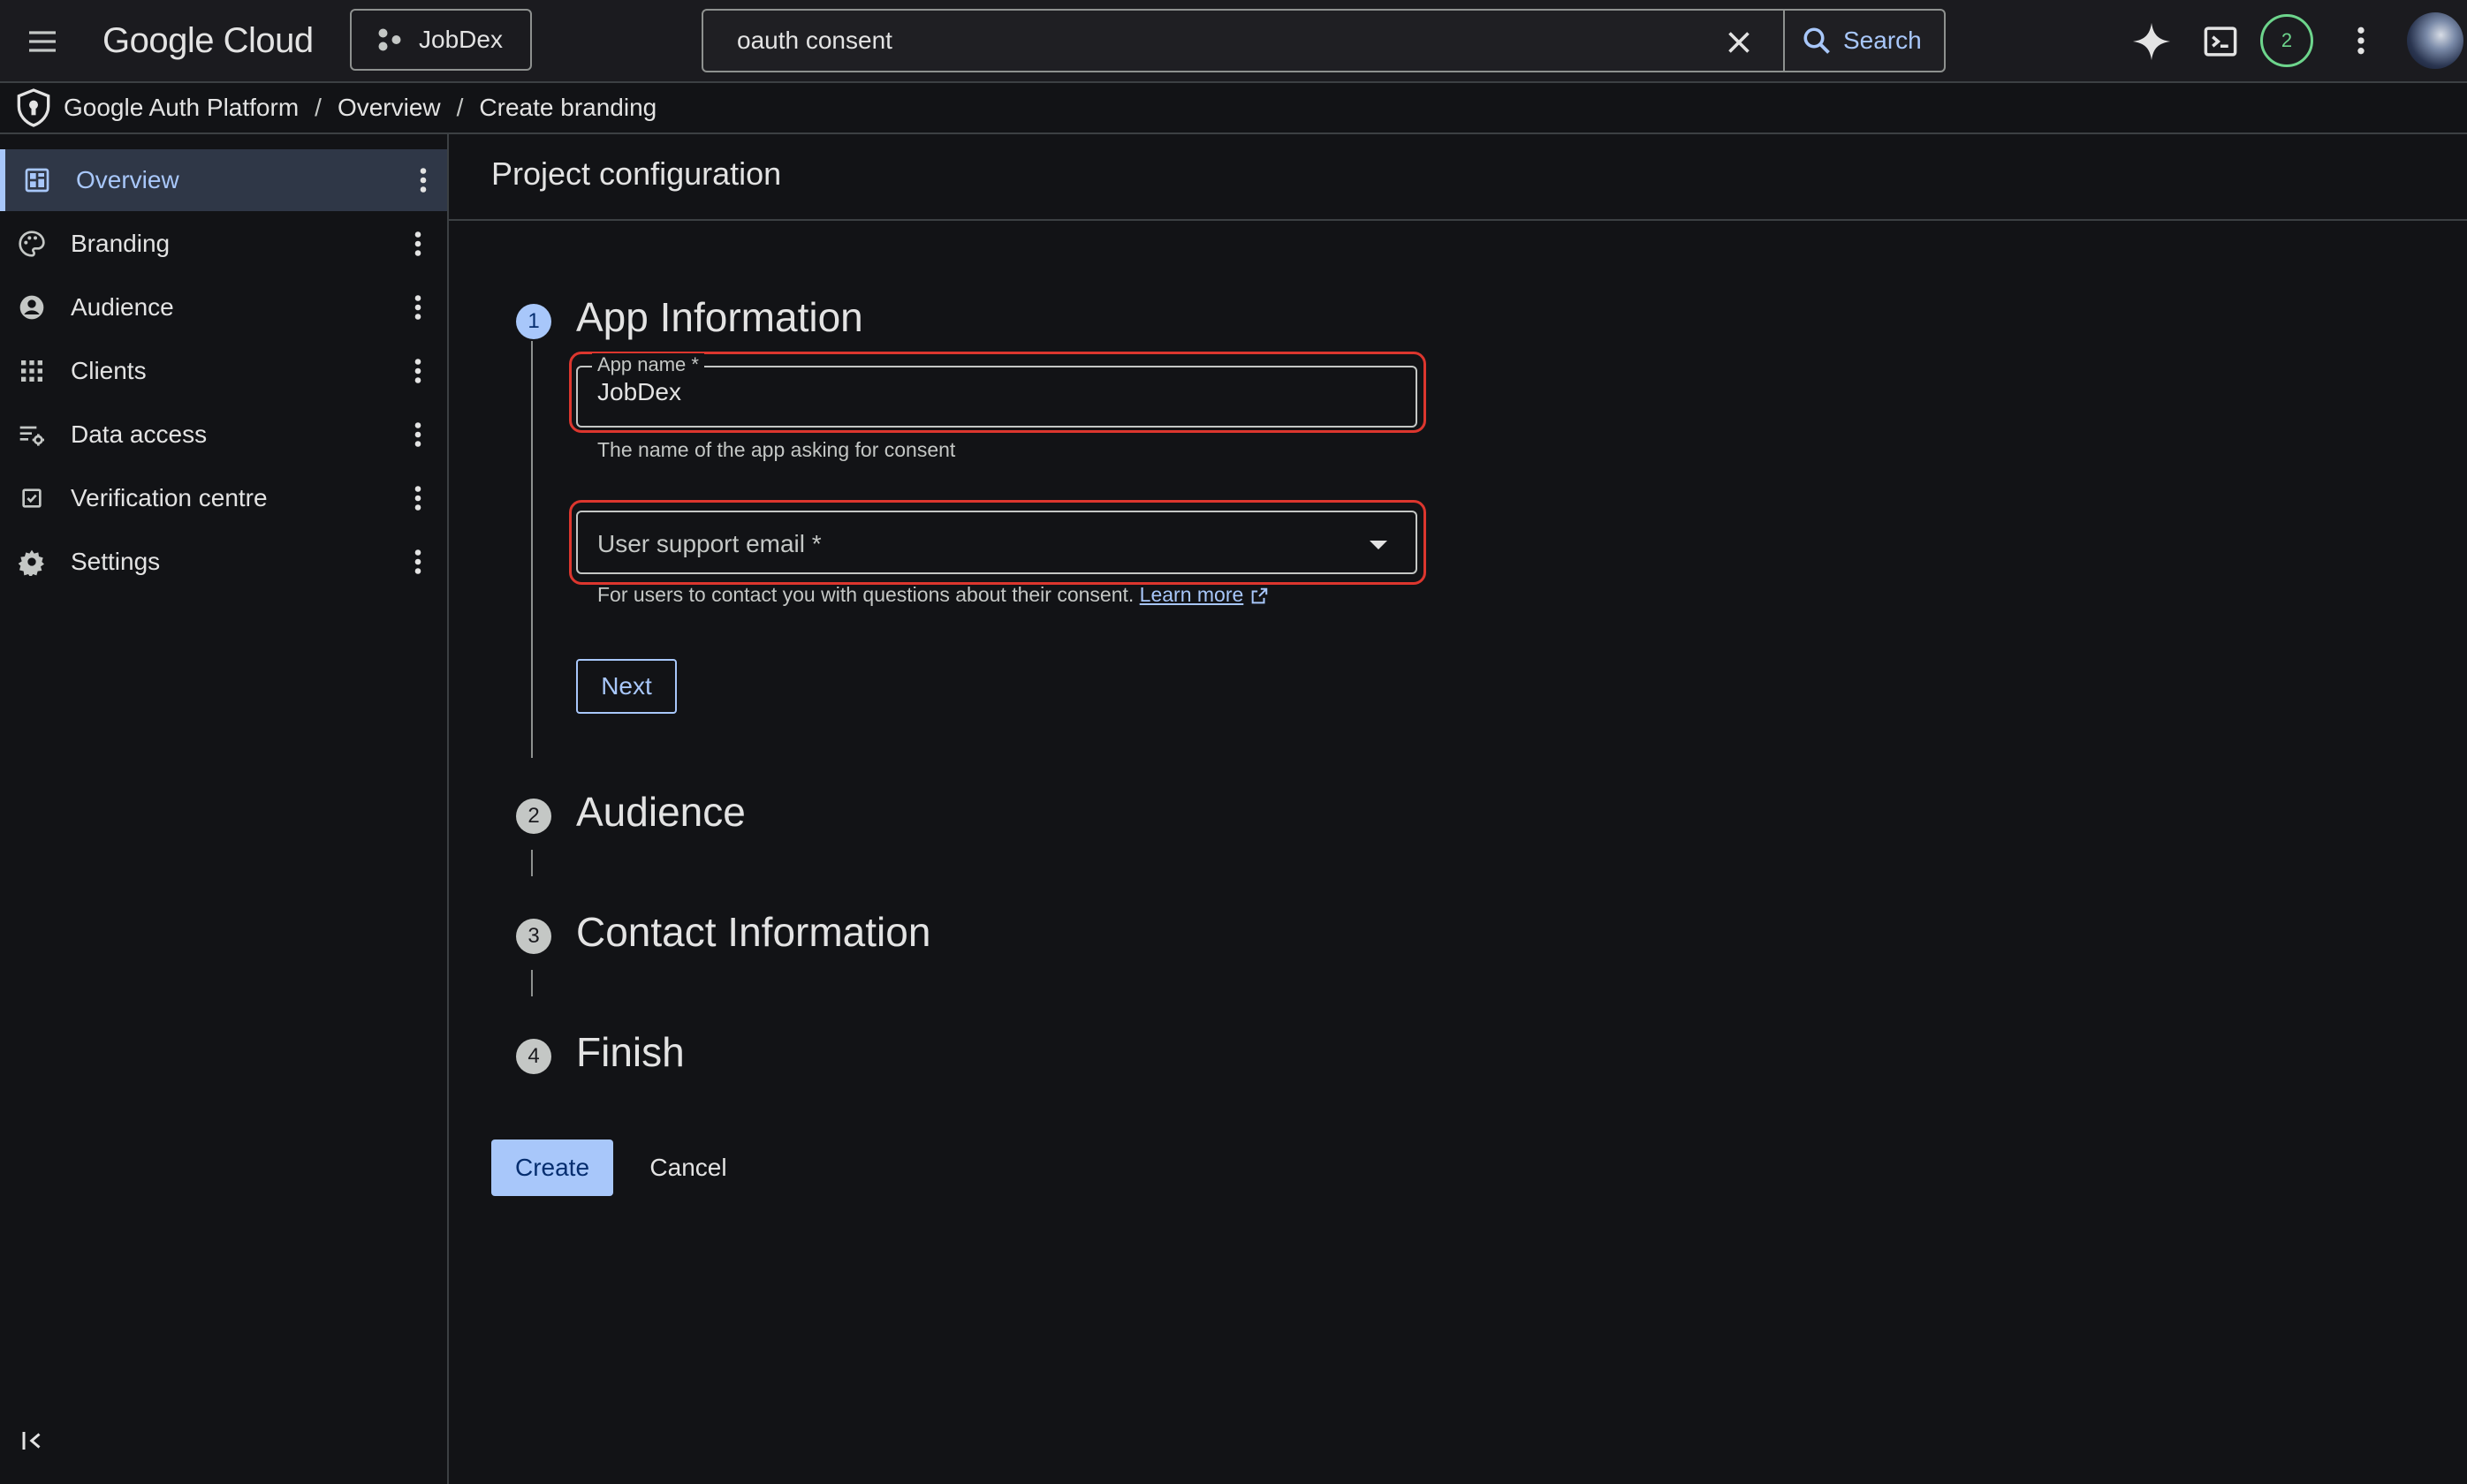  I want to click on notifications-badge: 2, so click(2287, 40).